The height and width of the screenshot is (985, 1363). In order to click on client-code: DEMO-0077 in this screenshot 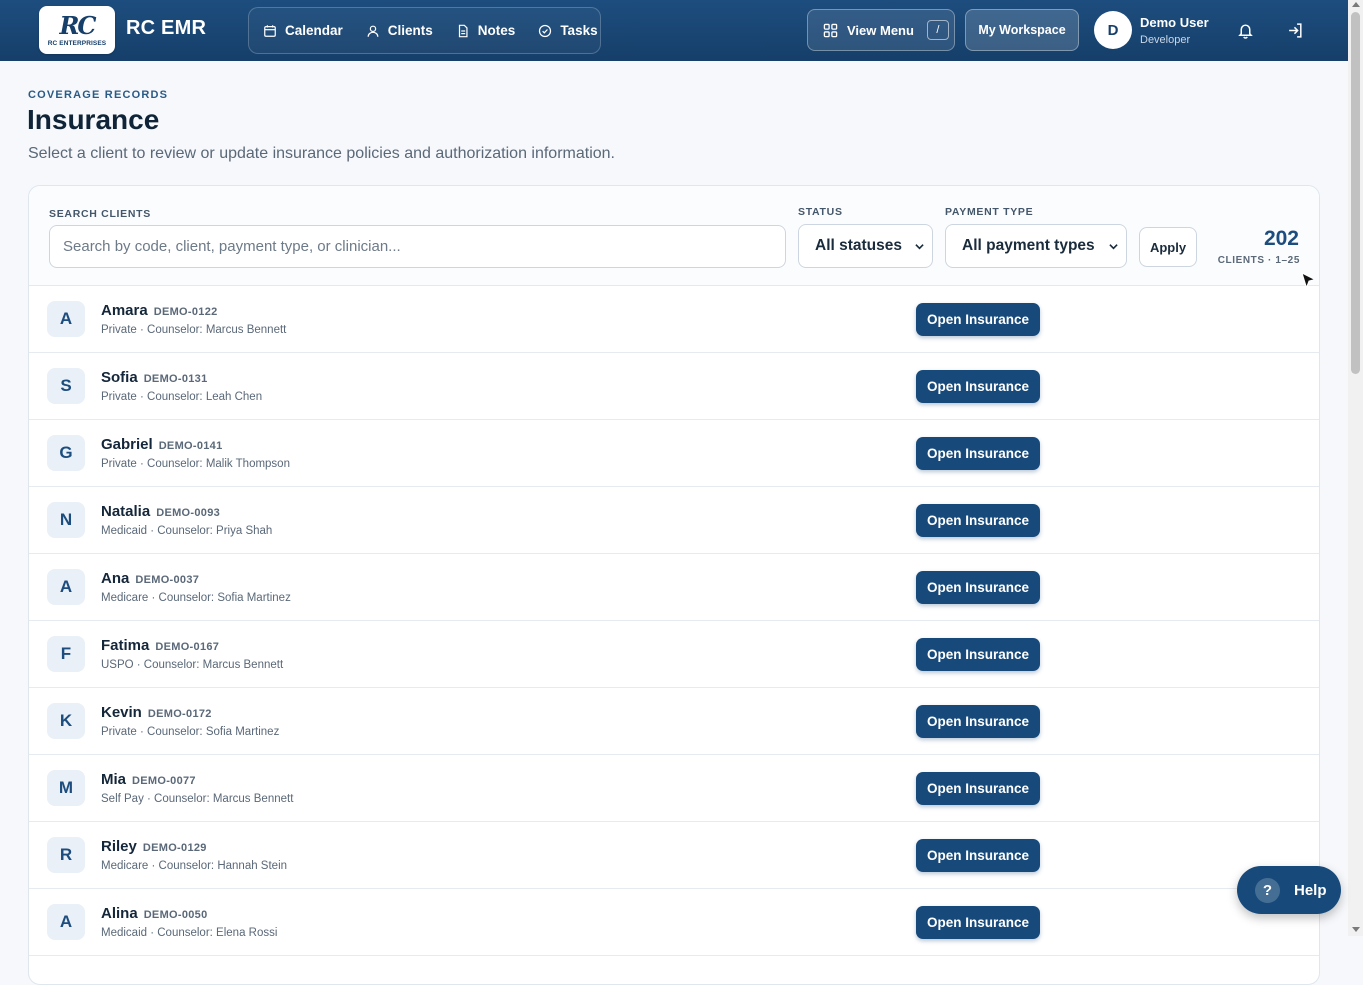, I will do `click(164, 781)`.